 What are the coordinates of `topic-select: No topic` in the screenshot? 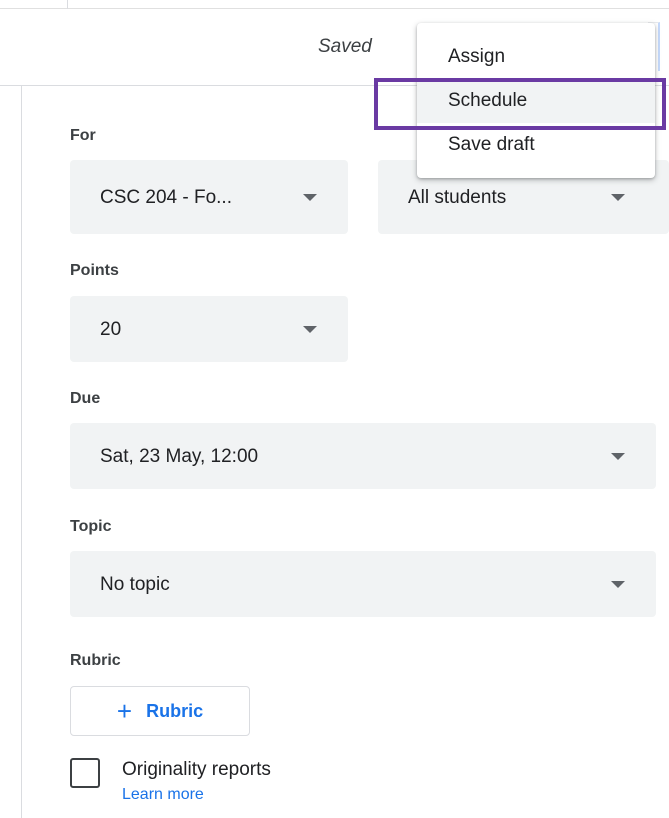 It's located at (363, 584).